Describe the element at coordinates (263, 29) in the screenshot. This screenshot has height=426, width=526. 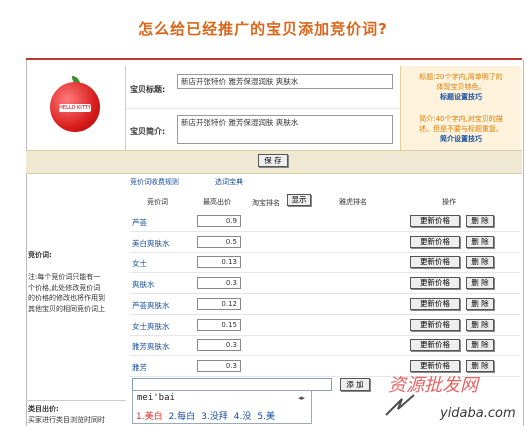
I see `page-title: 怎么给已经推广的宝贝添加竞价词?` at that location.